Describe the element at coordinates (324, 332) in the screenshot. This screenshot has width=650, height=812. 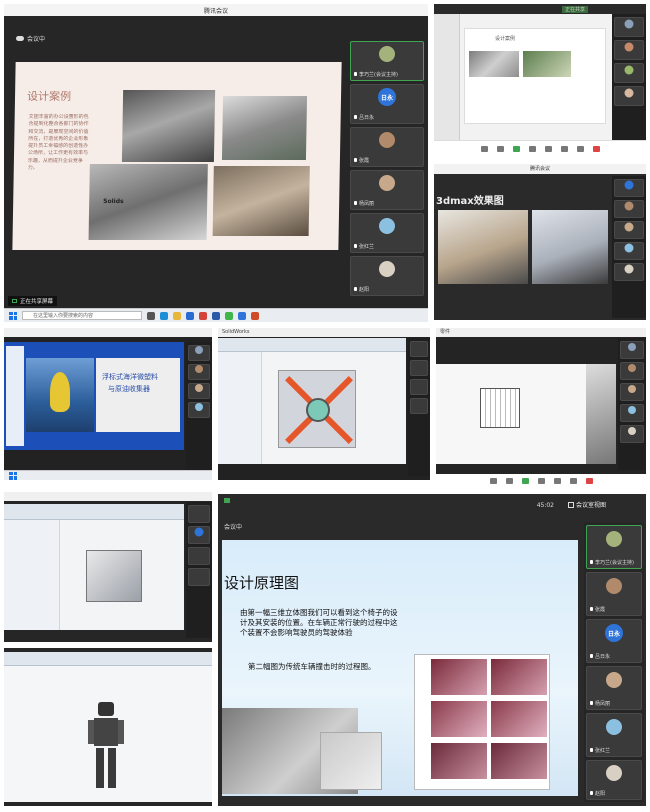
I see `app-label: SolidWorks` at that location.